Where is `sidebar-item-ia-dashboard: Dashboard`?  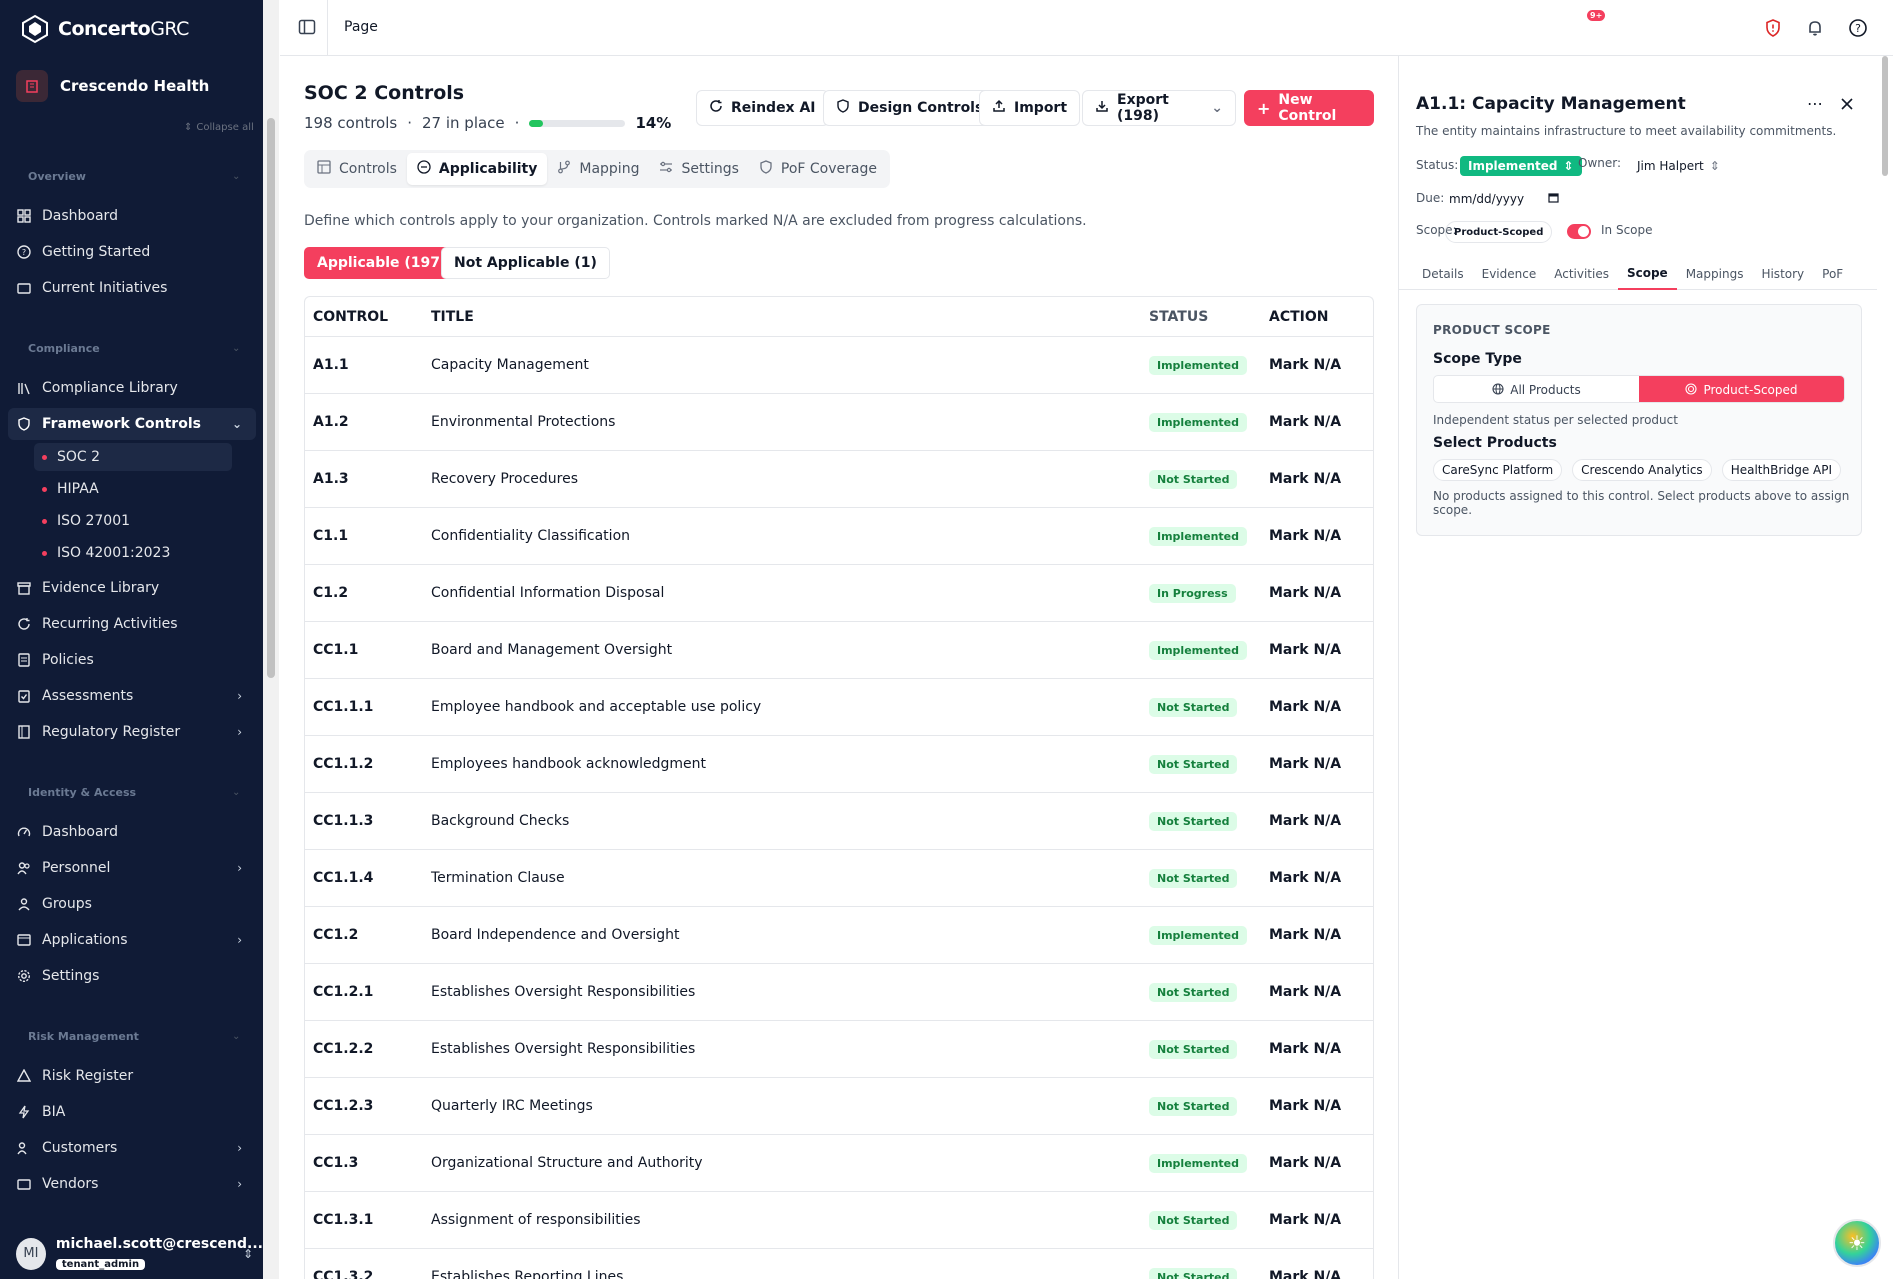 sidebar-item-ia-dashboard: Dashboard is located at coordinates (132, 832).